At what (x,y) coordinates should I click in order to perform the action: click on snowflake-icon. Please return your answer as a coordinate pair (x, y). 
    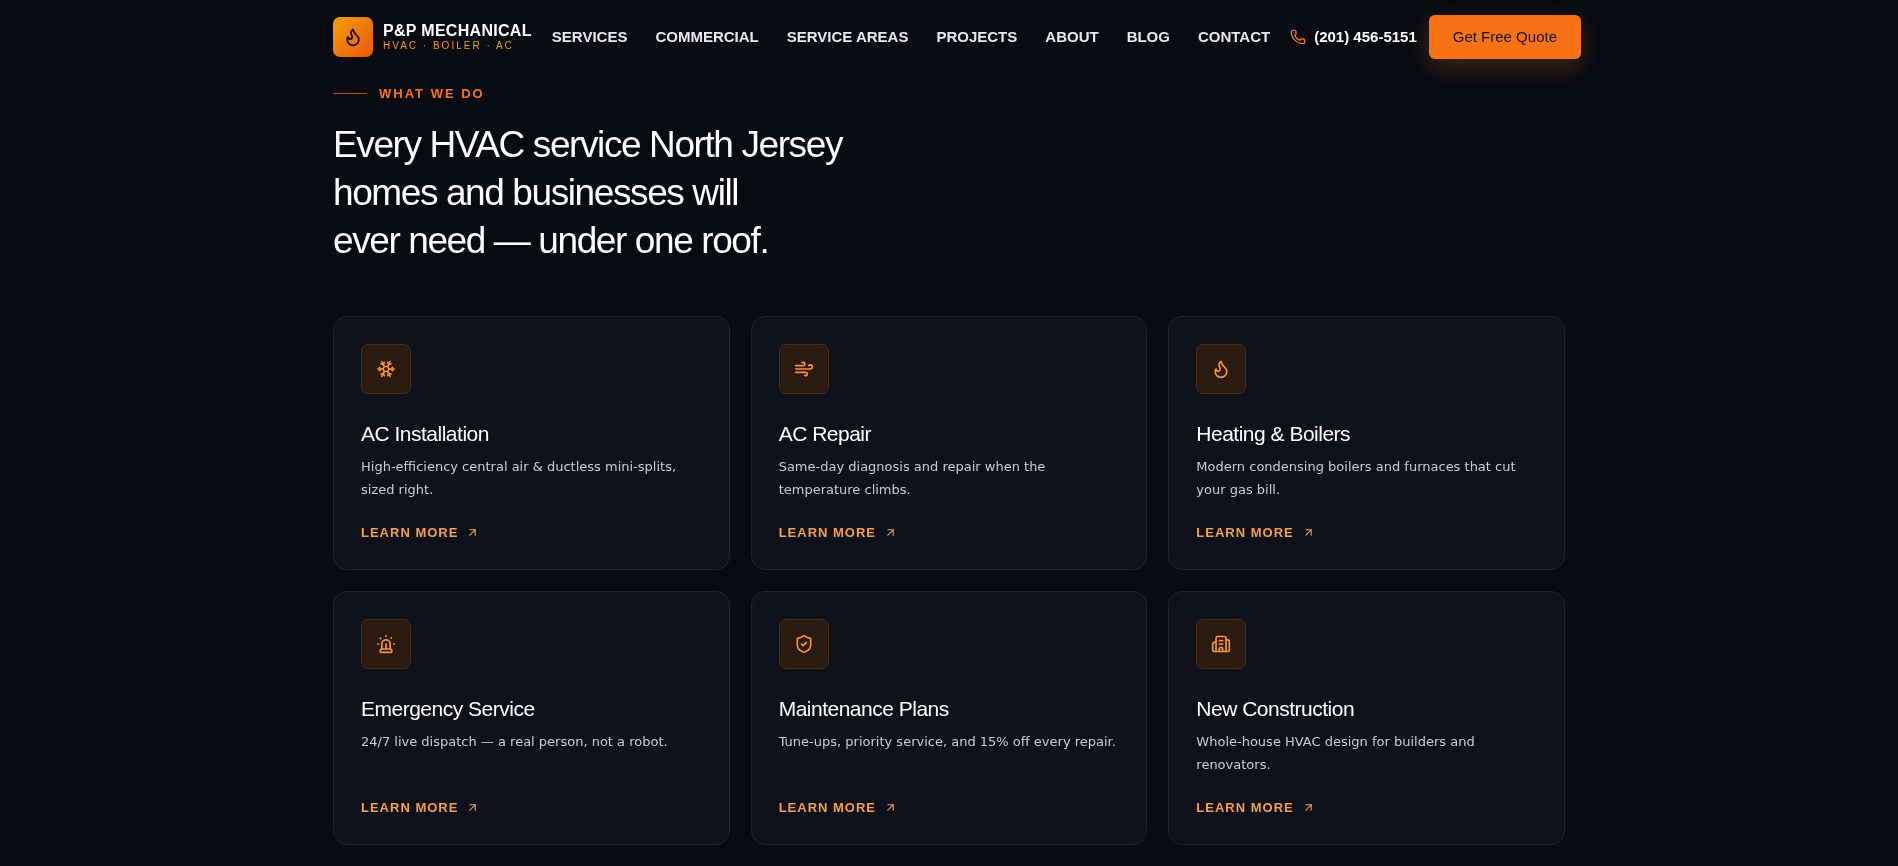
    Looking at the image, I should click on (386, 369).